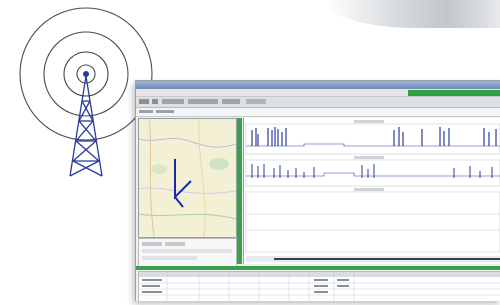 The height and width of the screenshot is (305, 500). Describe the element at coordinates (318, 268) in the screenshot. I see `bottom-splitter` at that location.